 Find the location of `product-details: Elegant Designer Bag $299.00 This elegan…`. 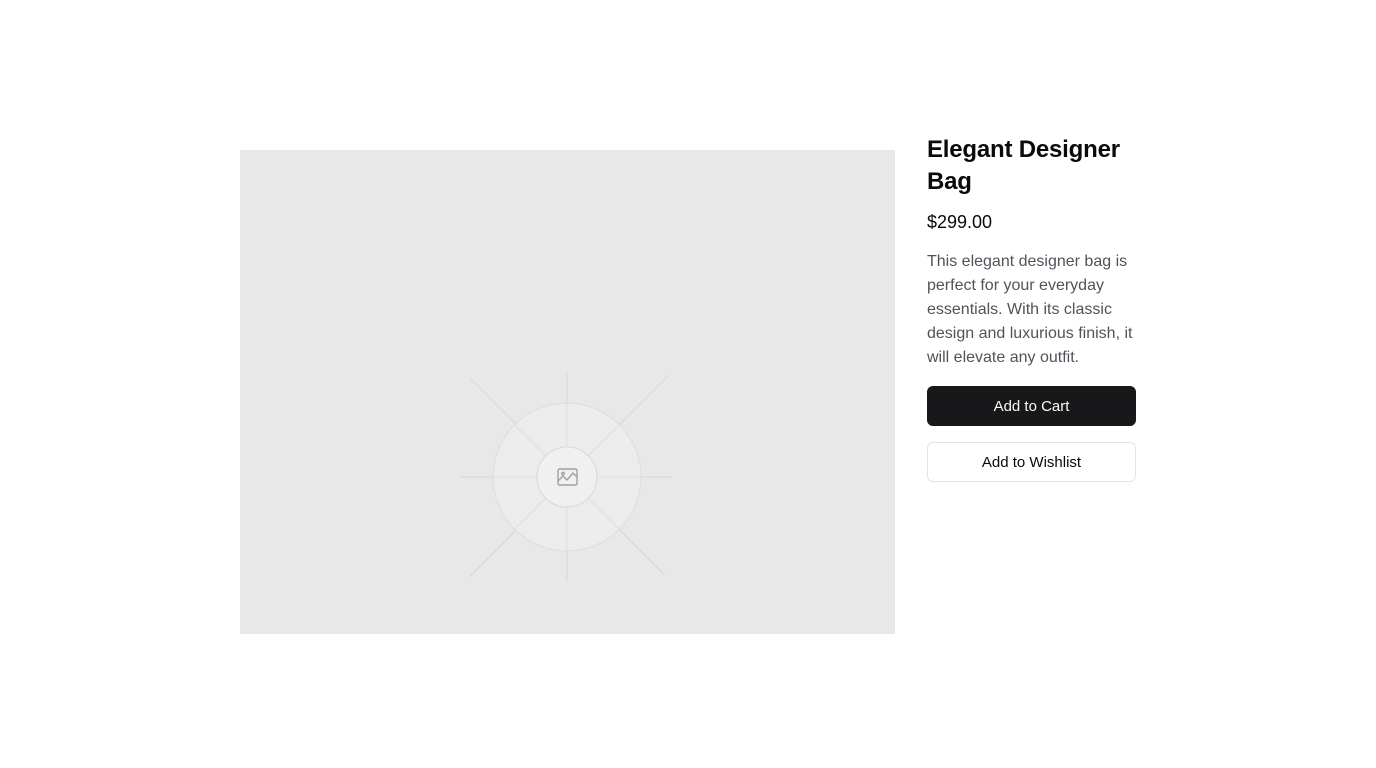

product-details: Elegant Designer Bag $299.00 This elegan… is located at coordinates (1032, 308).